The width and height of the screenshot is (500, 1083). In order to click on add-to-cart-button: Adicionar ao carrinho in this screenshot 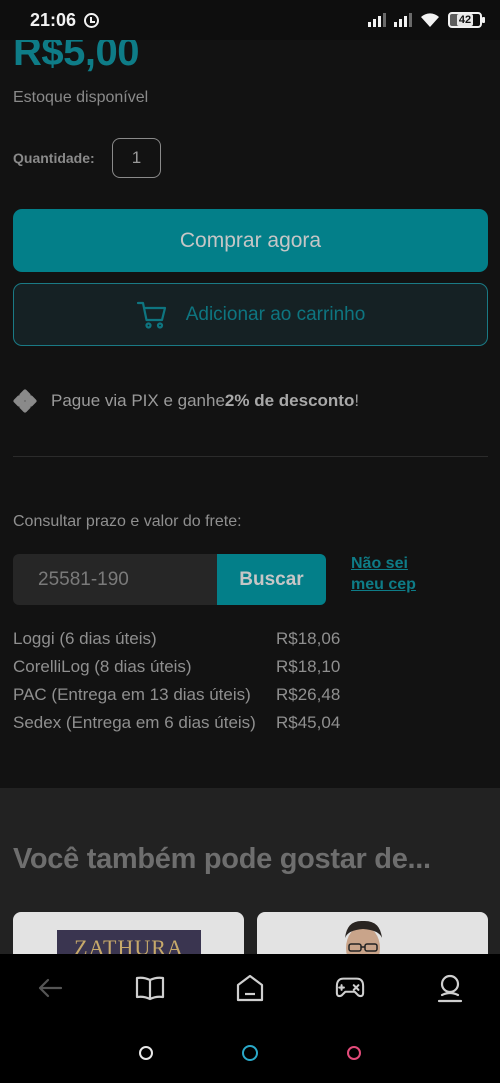, I will do `click(250, 314)`.